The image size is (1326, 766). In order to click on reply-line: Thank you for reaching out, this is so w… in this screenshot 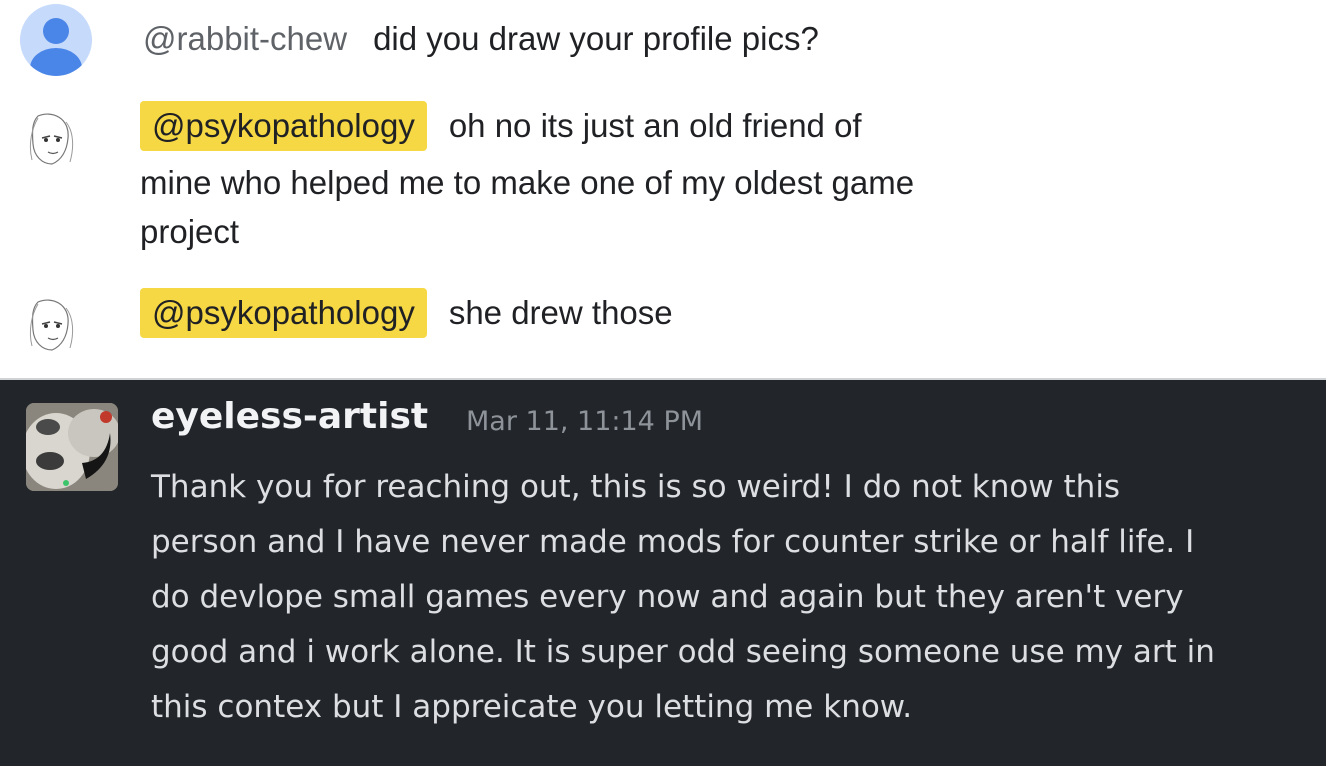, I will do `click(636, 487)`.